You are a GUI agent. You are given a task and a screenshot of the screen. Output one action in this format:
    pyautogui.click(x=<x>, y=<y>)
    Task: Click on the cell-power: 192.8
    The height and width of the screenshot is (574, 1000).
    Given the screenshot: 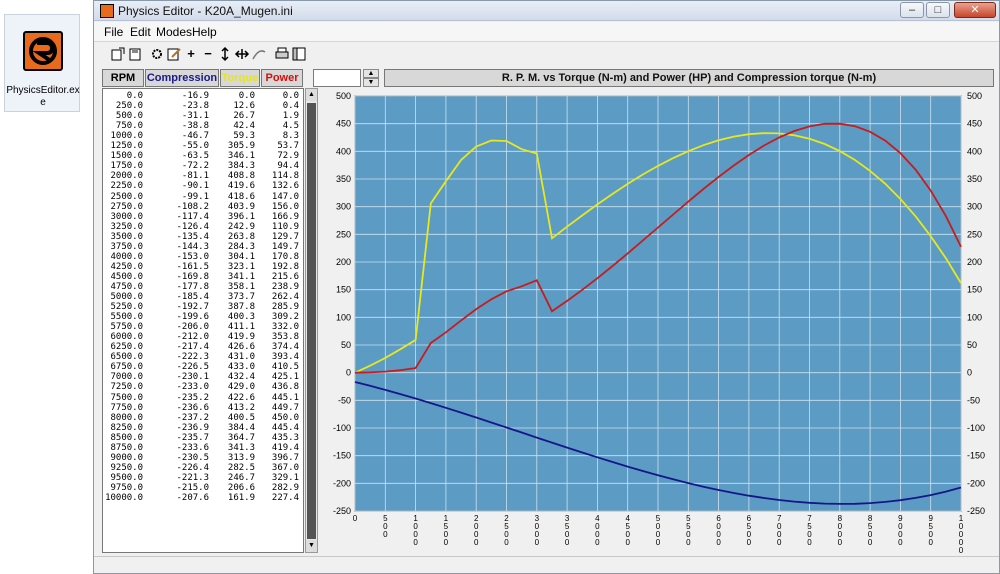 What is the action you would take?
    pyautogui.click(x=285, y=266)
    